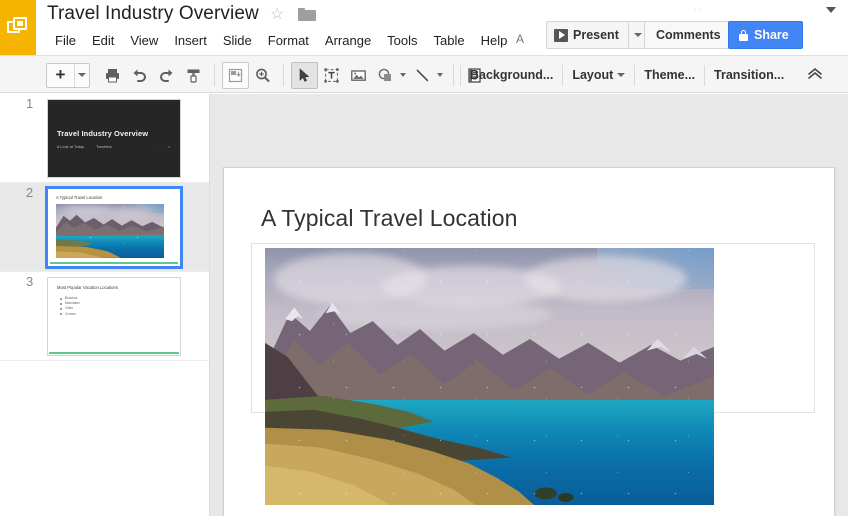 The height and width of the screenshot is (516, 848). I want to click on thumb-subtitle-left: A Look at Today, so click(71, 147).